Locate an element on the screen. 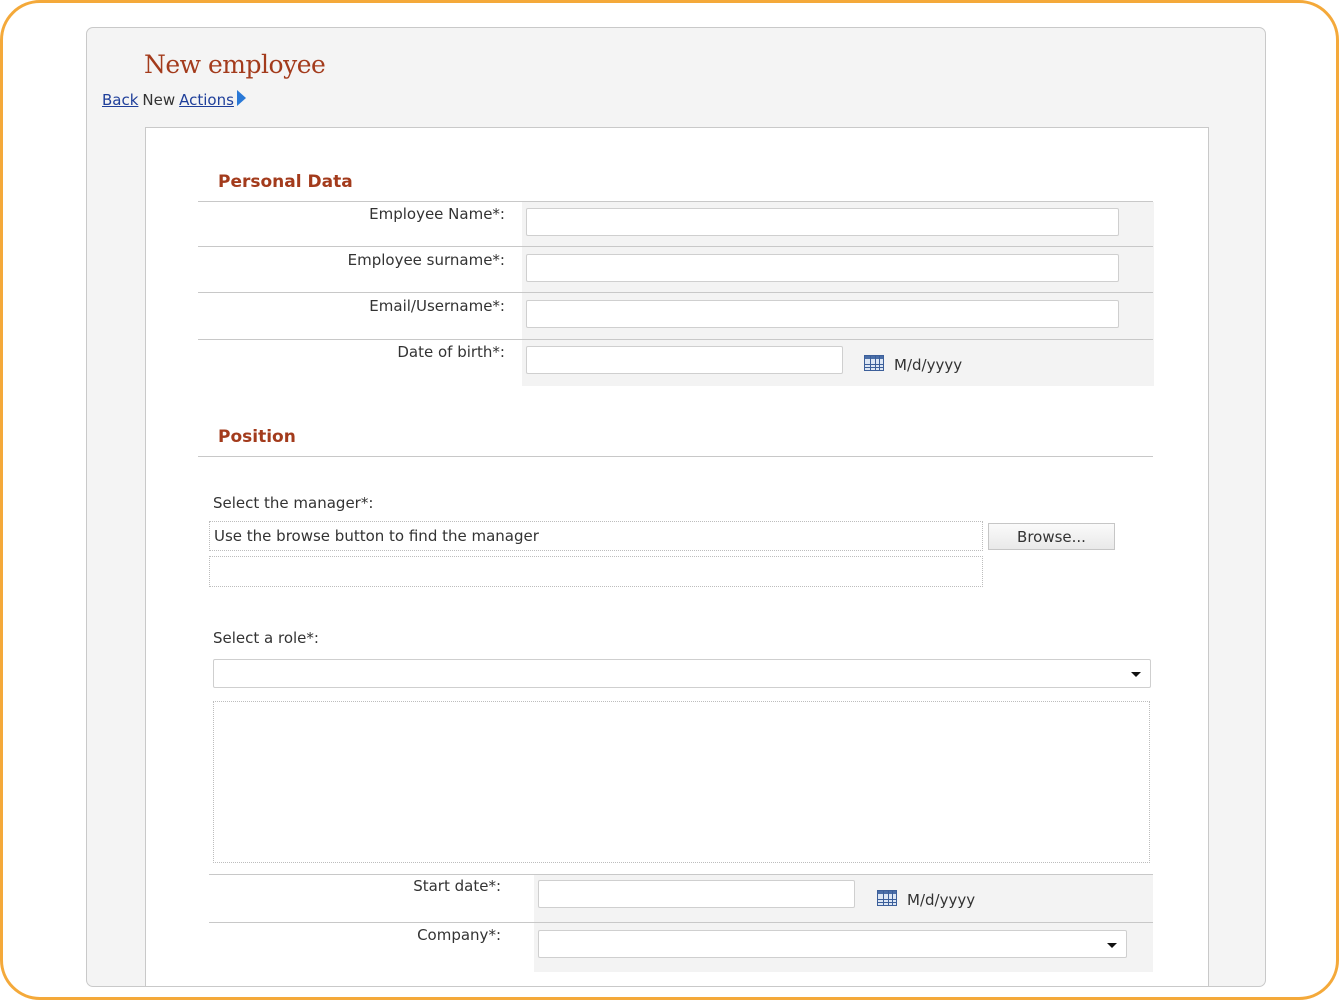 This screenshot has height=1000, width=1339. breadcrumb: Back New Actions is located at coordinates (174, 99).